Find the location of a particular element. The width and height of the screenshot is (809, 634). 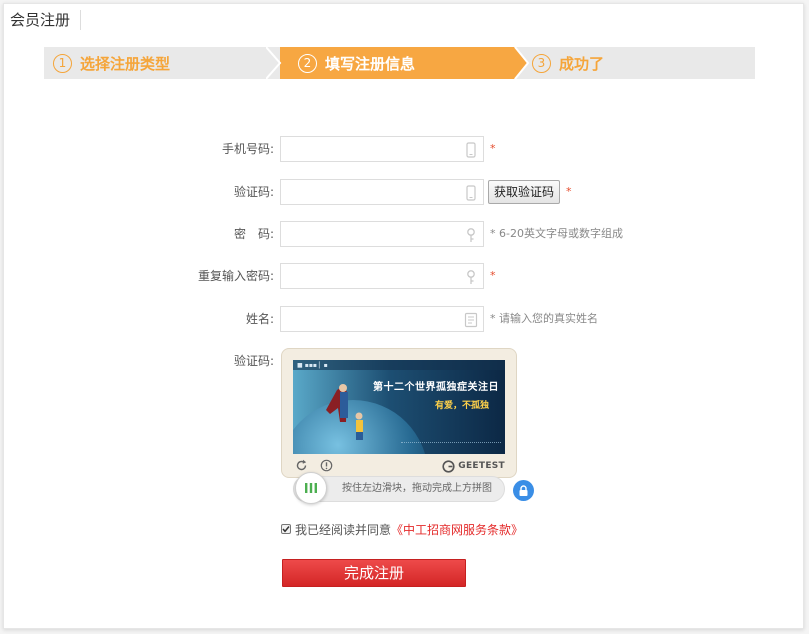

name-input is located at coordinates (382, 319).